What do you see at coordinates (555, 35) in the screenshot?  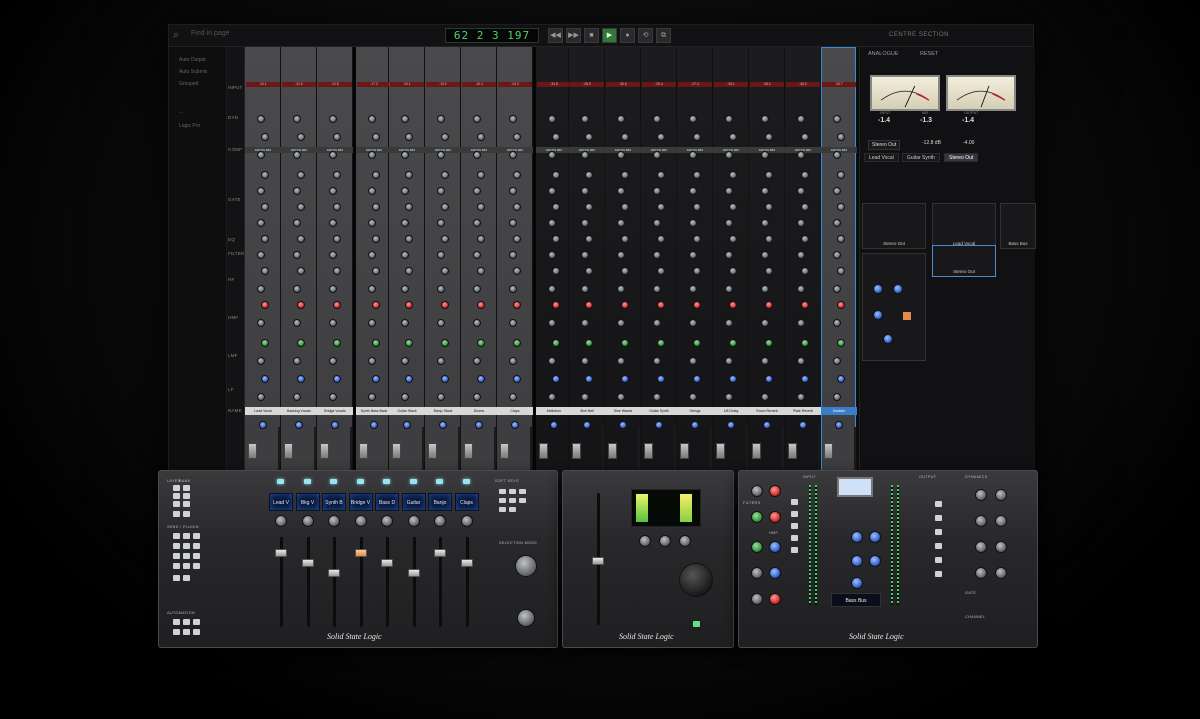 I see `rewind-button: ◀◀` at bounding box center [555, 35].